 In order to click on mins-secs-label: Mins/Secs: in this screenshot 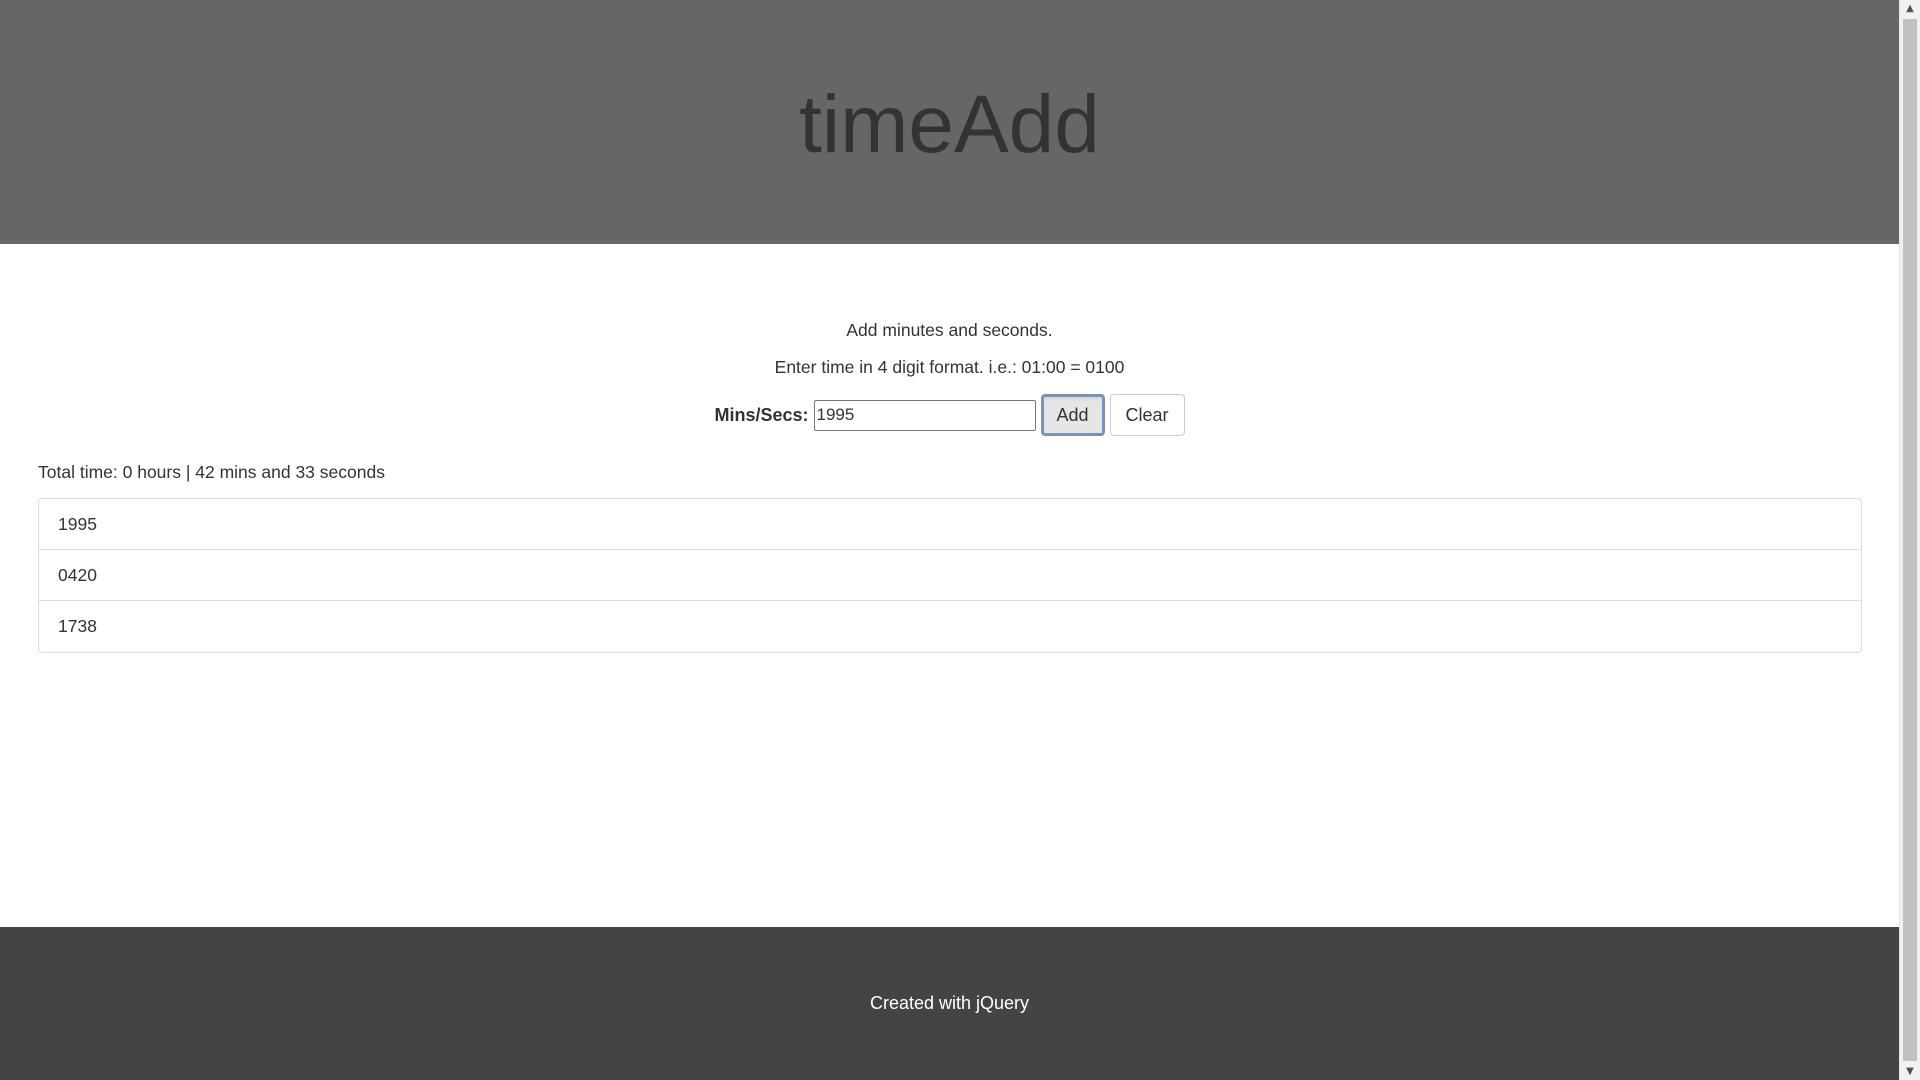, I will do `click(761, 414)`.